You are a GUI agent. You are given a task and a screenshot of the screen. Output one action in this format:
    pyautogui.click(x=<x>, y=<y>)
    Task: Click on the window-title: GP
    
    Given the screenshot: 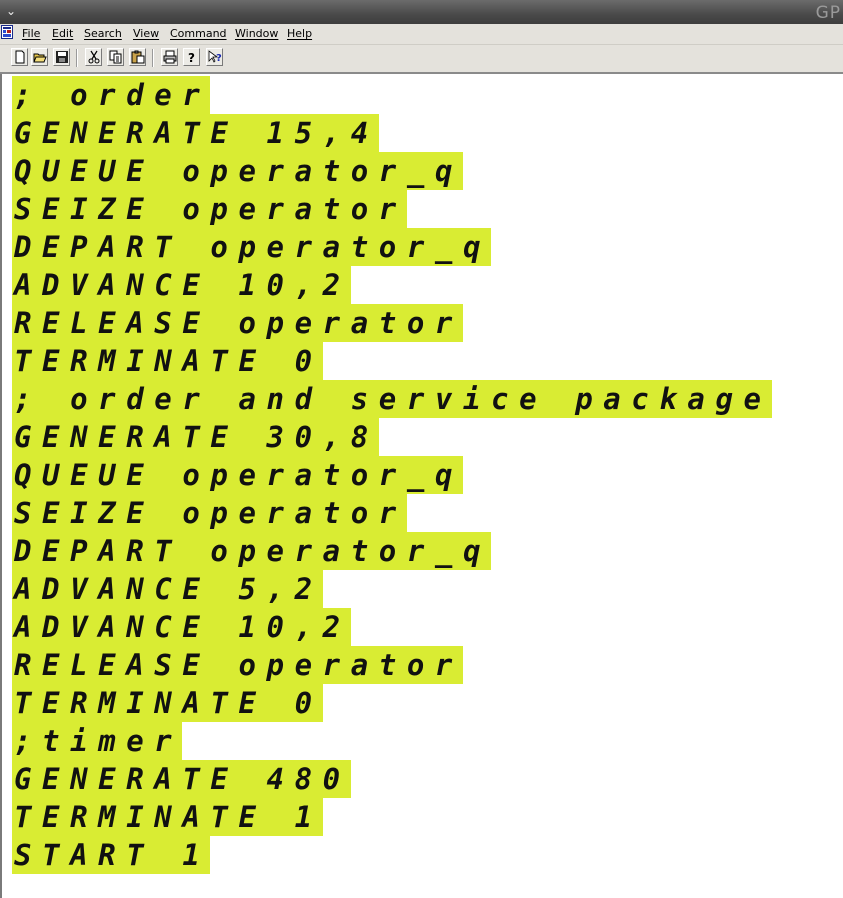 What is the action you would take?
    pyautogui.click(x=828, y=13)
    